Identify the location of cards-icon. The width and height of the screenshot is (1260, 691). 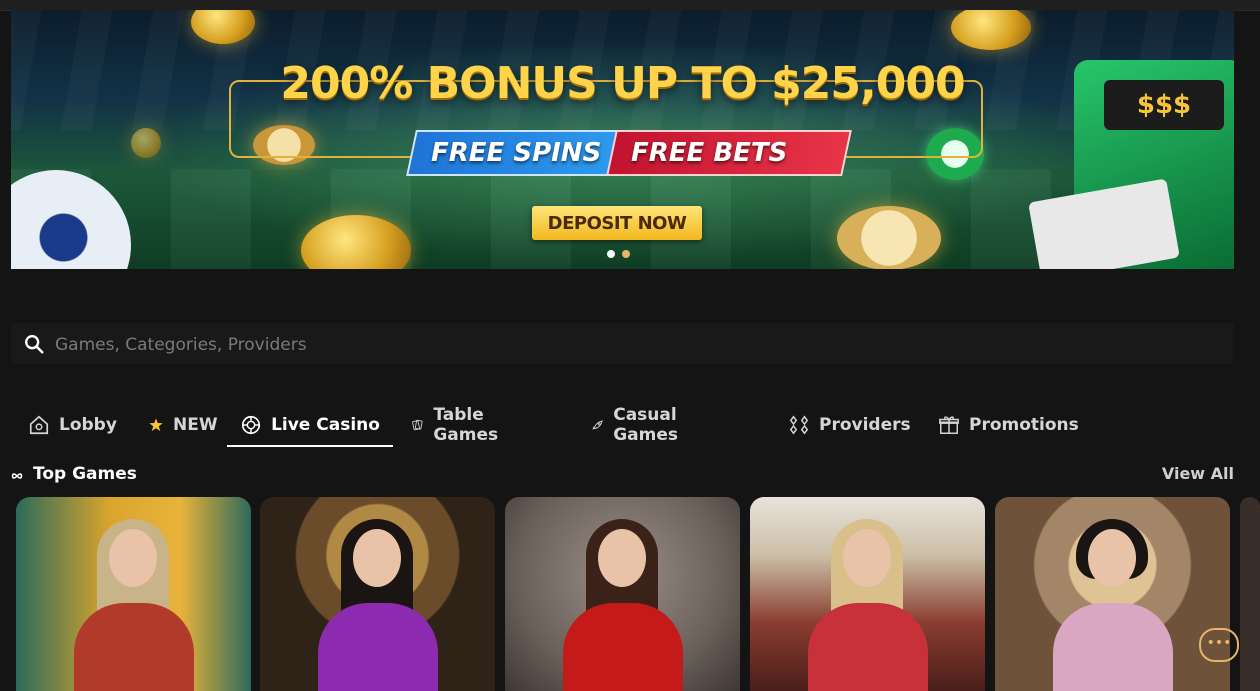
(417, 425).